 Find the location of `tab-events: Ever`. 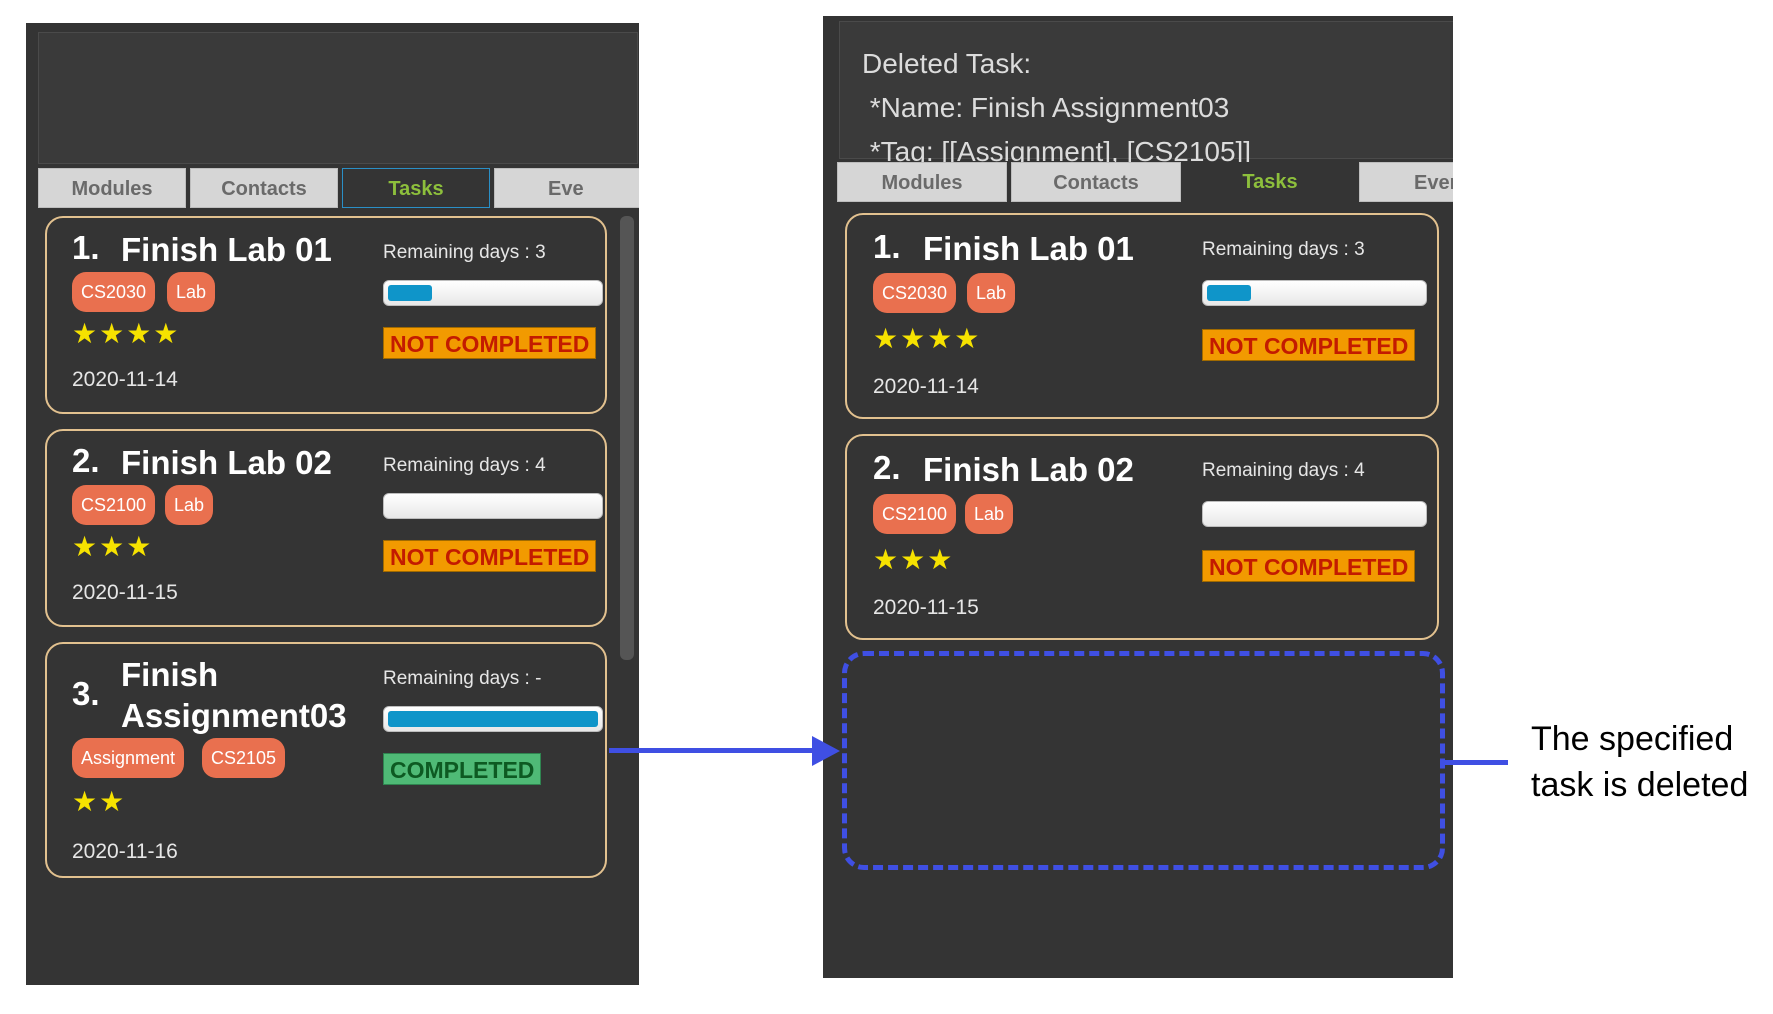

tab-events: Ever is located at coordinates (1406, 182).